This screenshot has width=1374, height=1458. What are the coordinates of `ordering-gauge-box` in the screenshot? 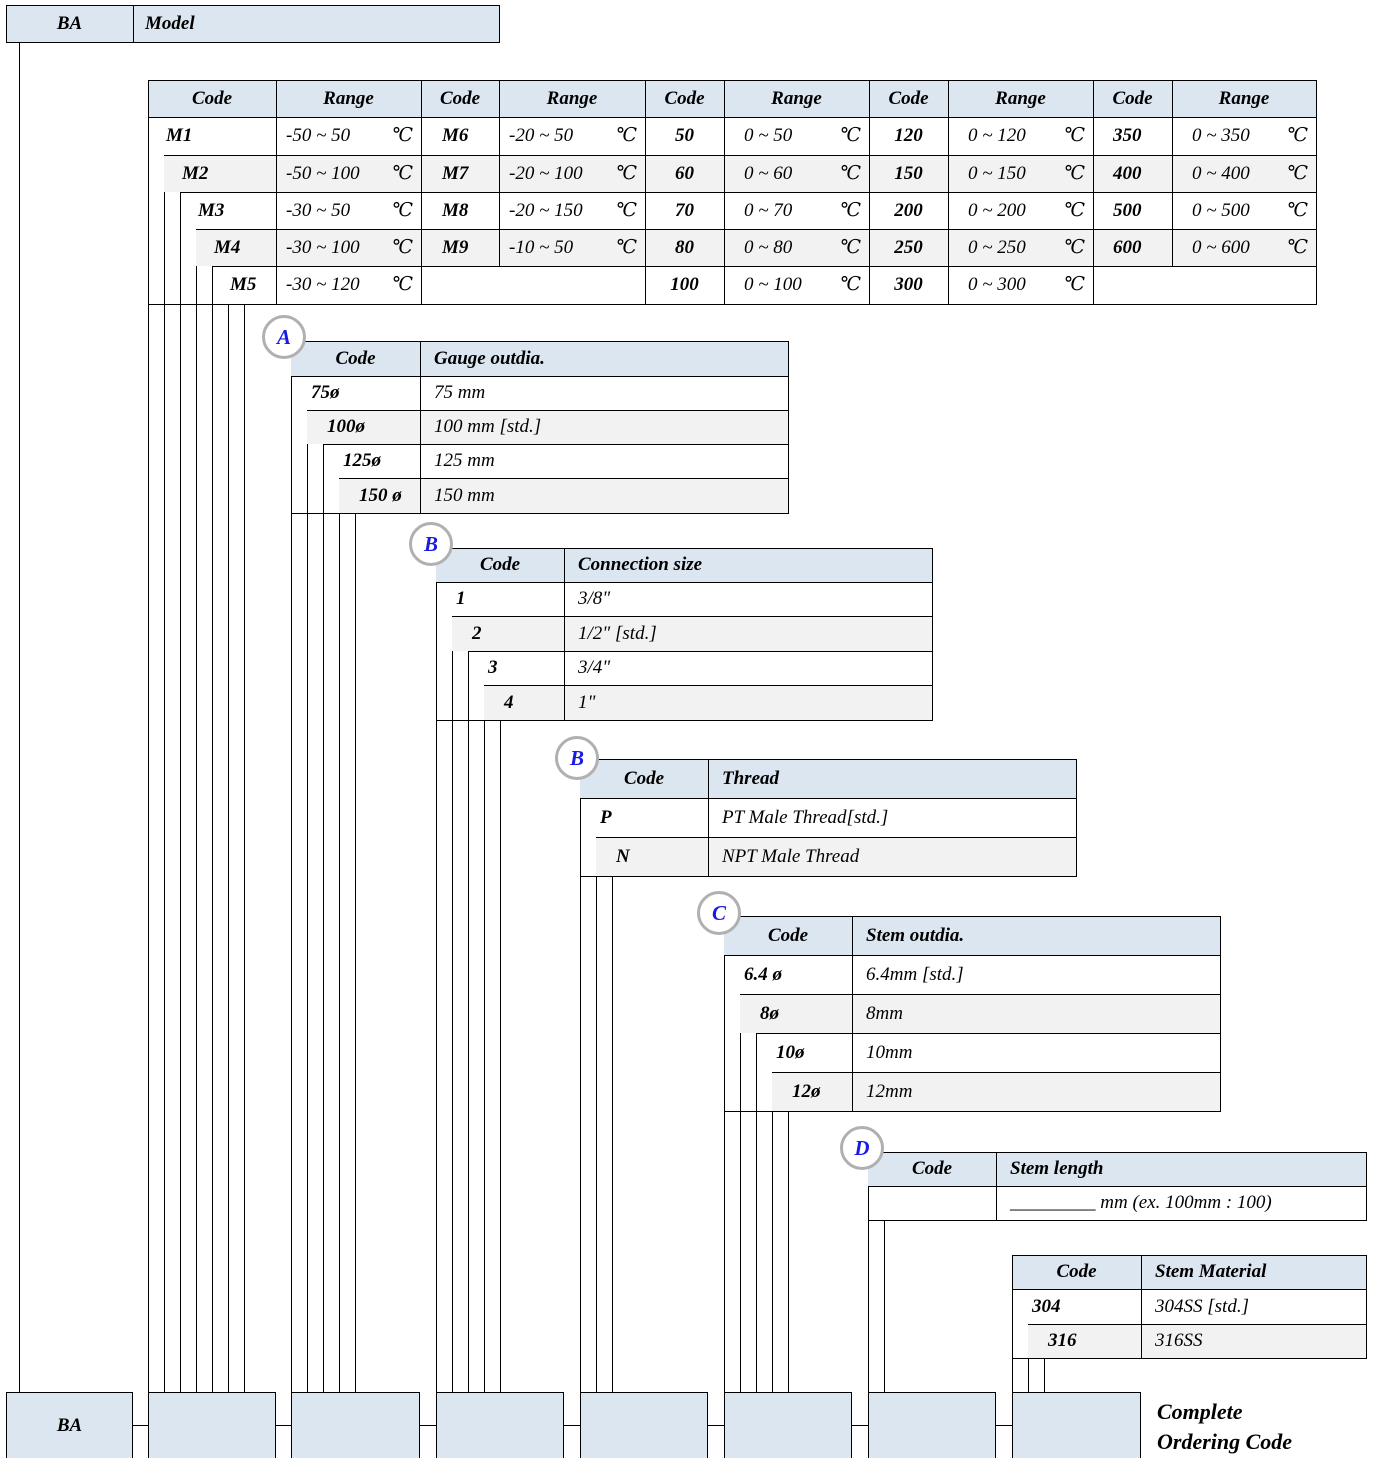 It's located at (355, 1425).